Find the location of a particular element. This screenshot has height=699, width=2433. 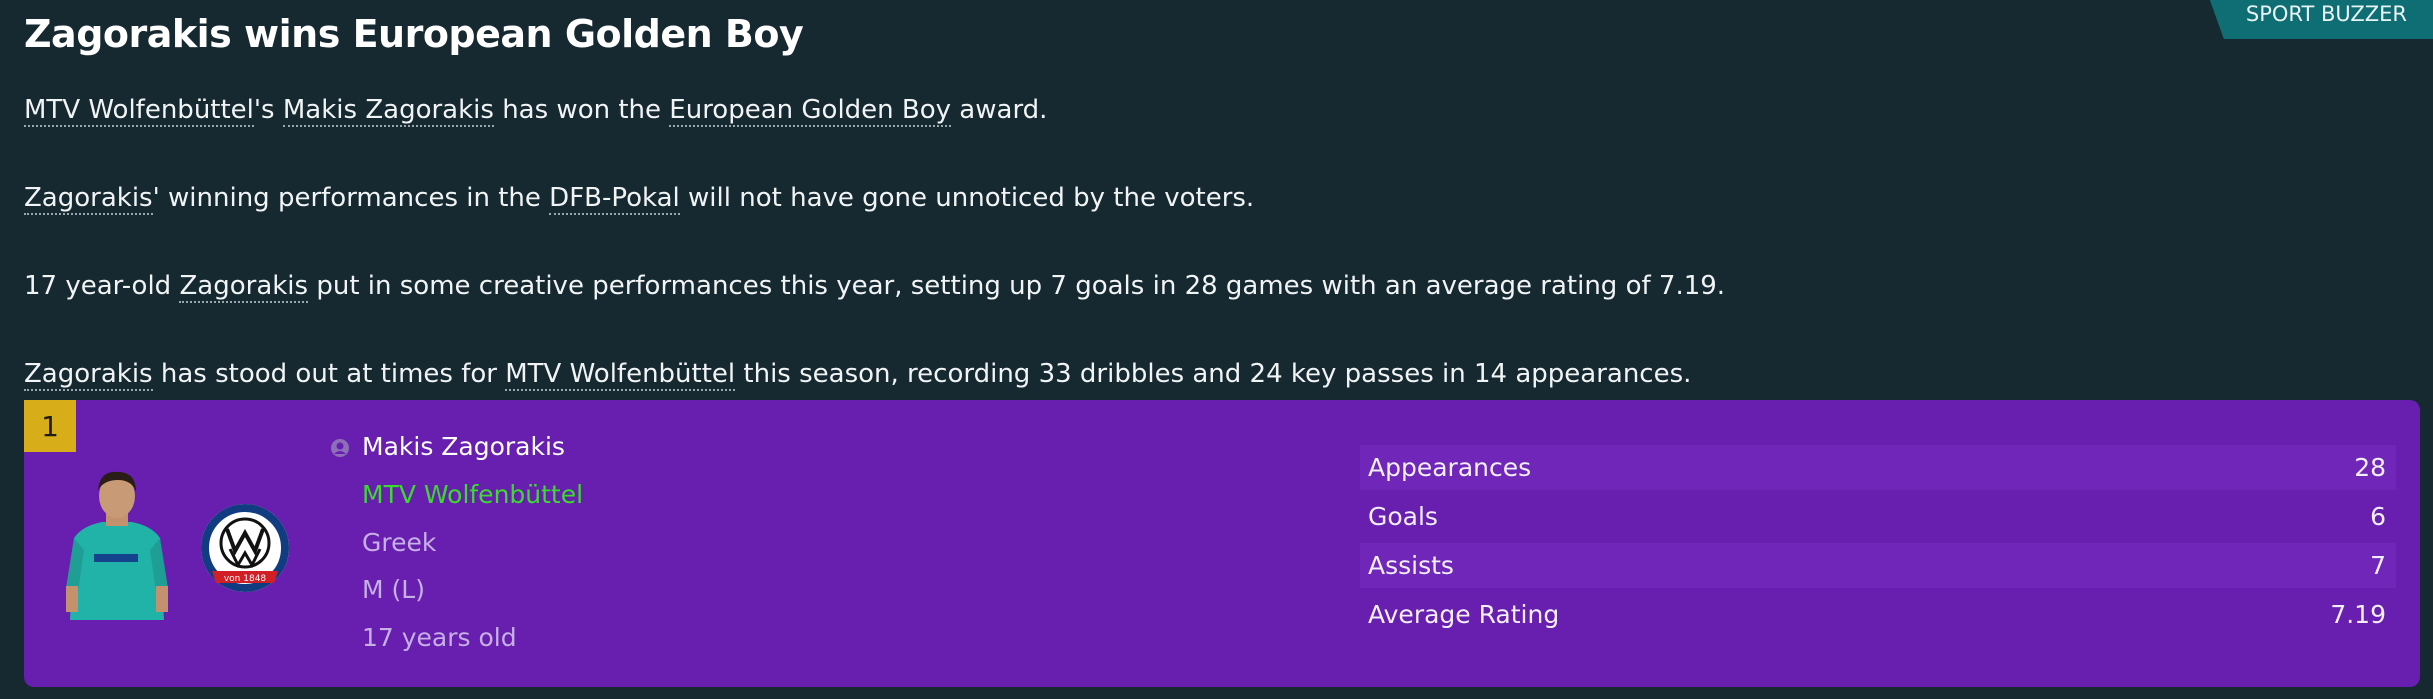

text: ' winning performances in the is located at coordinates (351, 198).